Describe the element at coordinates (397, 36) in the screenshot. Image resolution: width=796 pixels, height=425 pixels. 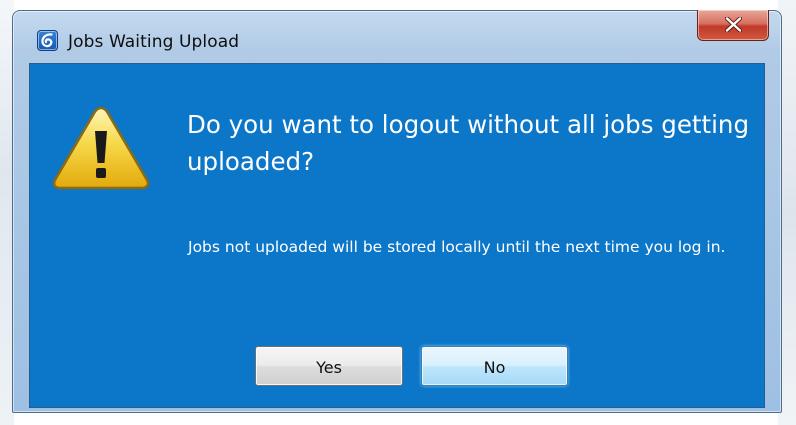
I see `title-bar: Jobs Waiting Upload` at that location.